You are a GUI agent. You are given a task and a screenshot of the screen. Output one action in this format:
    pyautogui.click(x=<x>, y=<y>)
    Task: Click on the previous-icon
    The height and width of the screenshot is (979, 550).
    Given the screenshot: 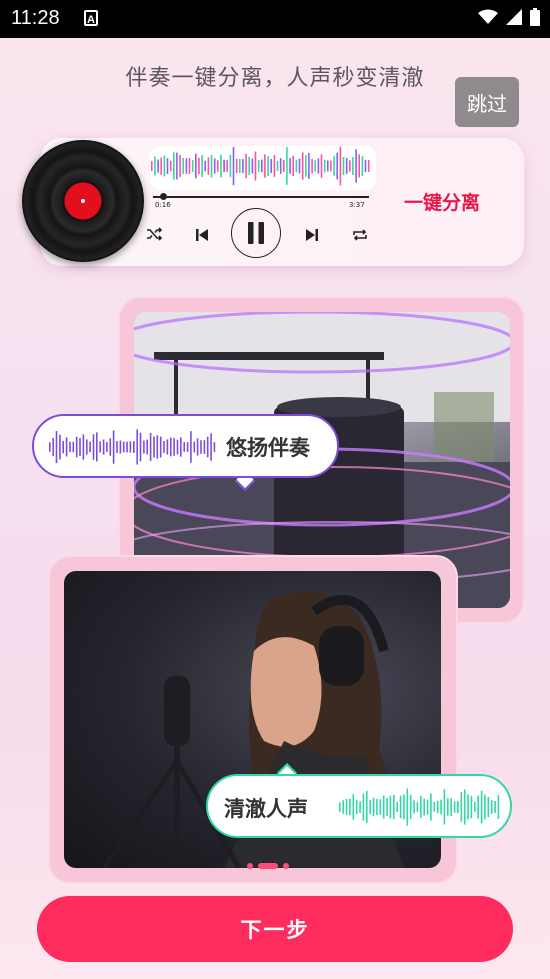 What is the action you would take?
    pyautogui.click(x=202, y=235)
    